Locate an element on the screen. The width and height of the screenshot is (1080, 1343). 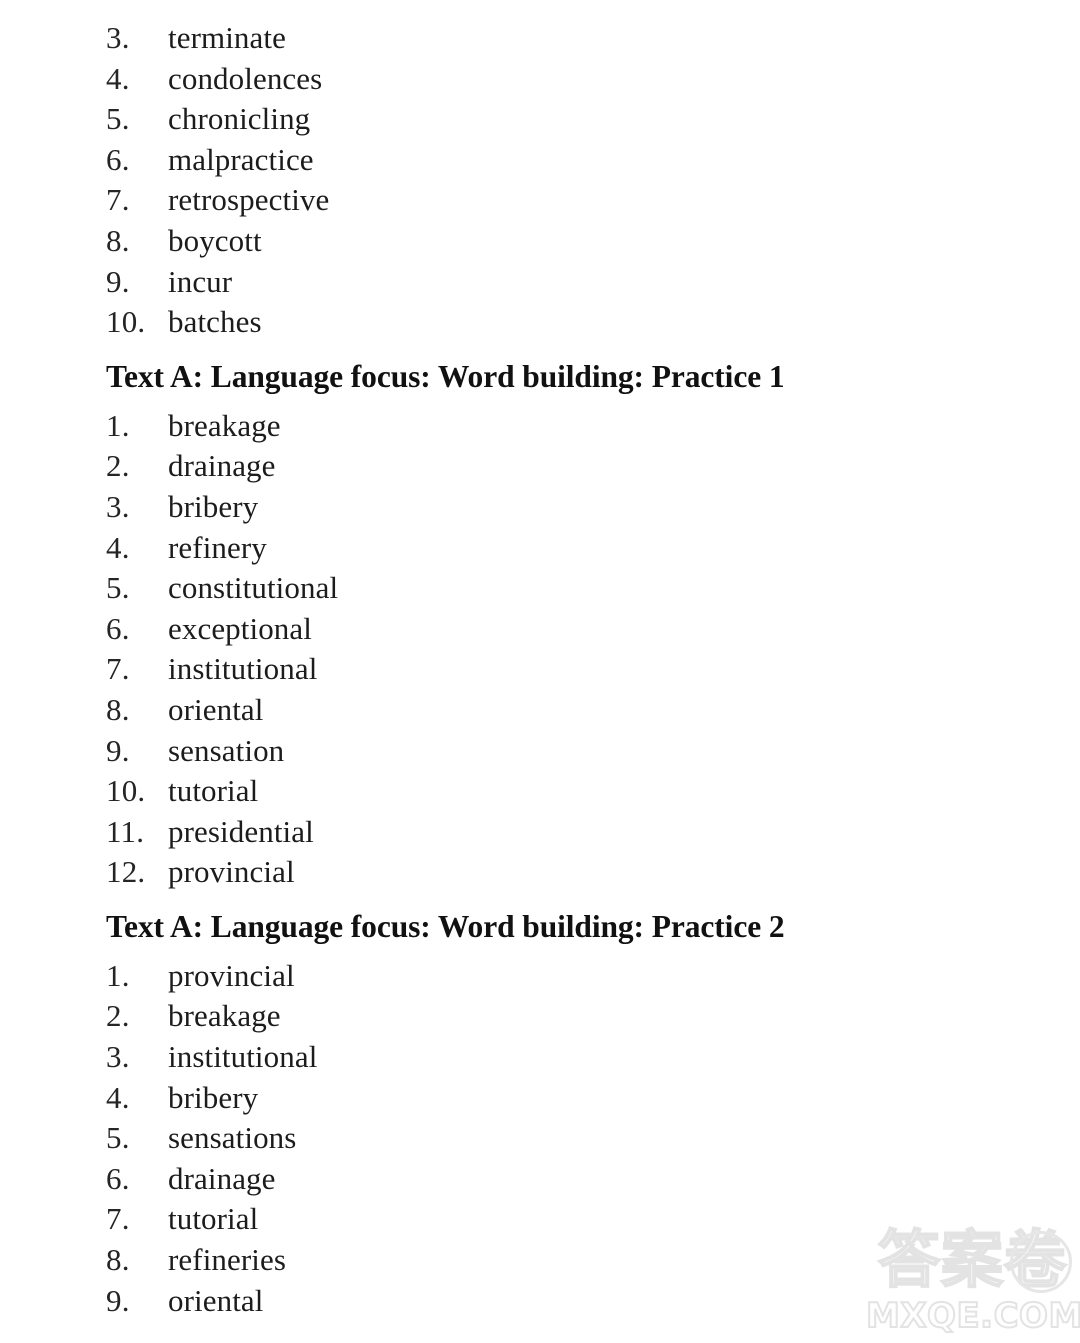
list-item: 11. presidential is located at coordinates (566, 832).